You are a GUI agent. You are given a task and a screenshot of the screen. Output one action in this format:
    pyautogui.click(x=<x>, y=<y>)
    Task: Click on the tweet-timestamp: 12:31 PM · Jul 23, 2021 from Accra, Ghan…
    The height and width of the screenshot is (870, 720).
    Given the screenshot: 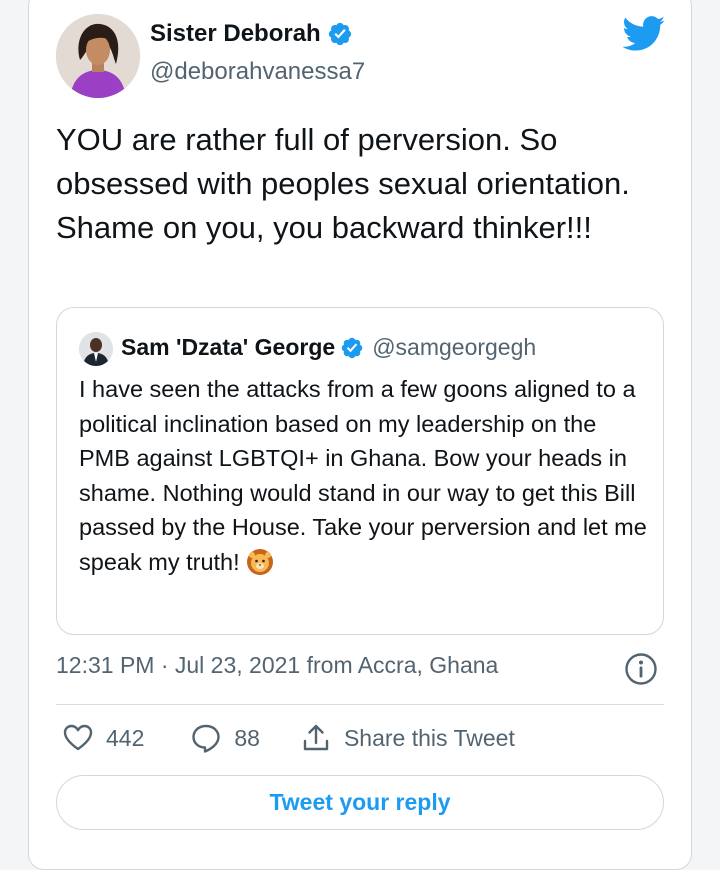 What is the action you would take?
    pyautogui.click(x=277, y=665)
    